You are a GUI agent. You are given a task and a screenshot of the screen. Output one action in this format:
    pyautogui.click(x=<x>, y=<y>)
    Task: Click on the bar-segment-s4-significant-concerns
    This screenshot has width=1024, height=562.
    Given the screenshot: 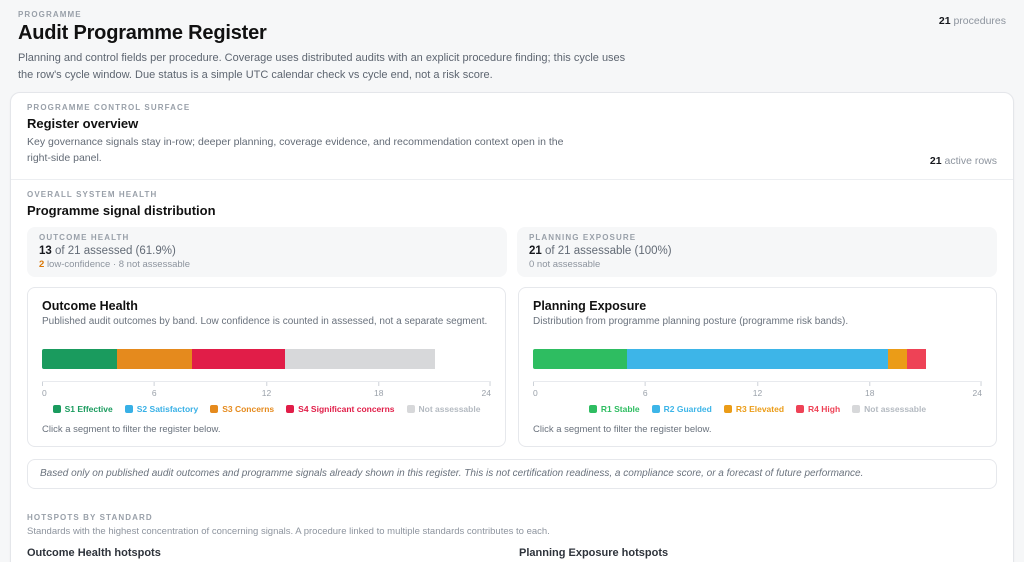 What is the action you would take?
    pyautogui.click(x=238, y=358)
    